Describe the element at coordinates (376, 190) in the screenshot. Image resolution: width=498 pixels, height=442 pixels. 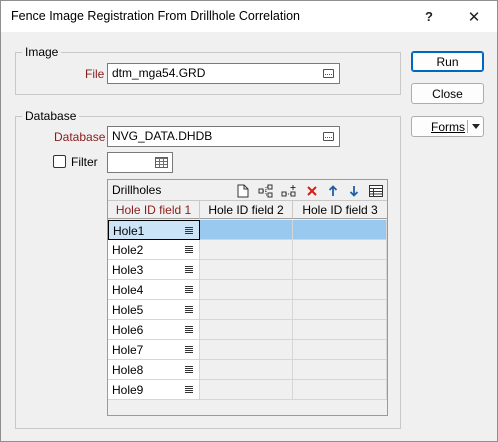
I see `table-options-icon` at that location.